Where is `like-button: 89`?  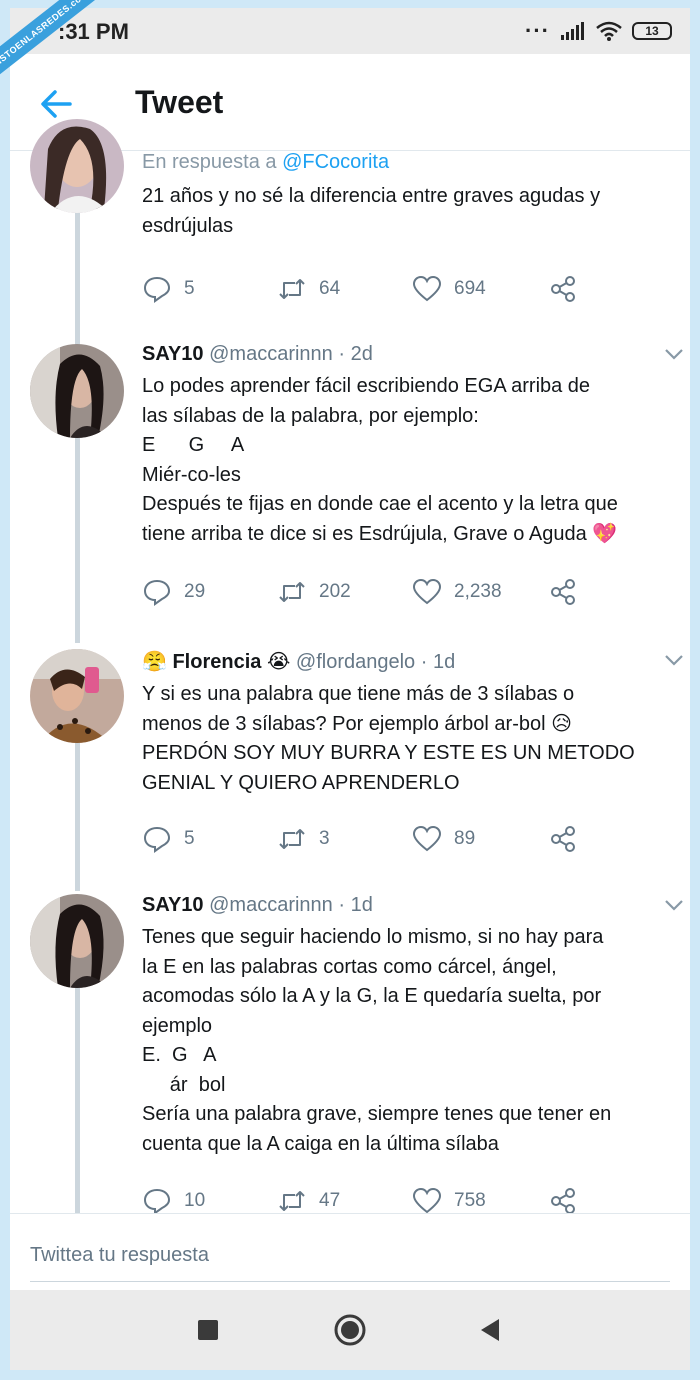 like-button: 89 is located at coordinates (480, 839).